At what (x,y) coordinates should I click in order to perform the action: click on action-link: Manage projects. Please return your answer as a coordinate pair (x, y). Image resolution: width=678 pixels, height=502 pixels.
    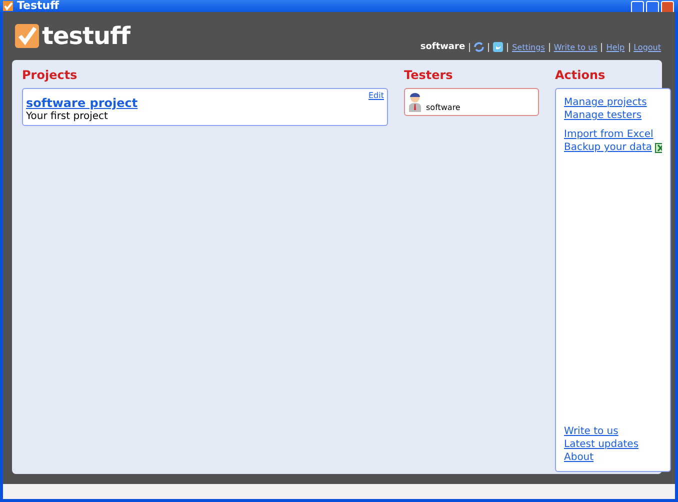
    Looking at the image, I should click on (613, 102).